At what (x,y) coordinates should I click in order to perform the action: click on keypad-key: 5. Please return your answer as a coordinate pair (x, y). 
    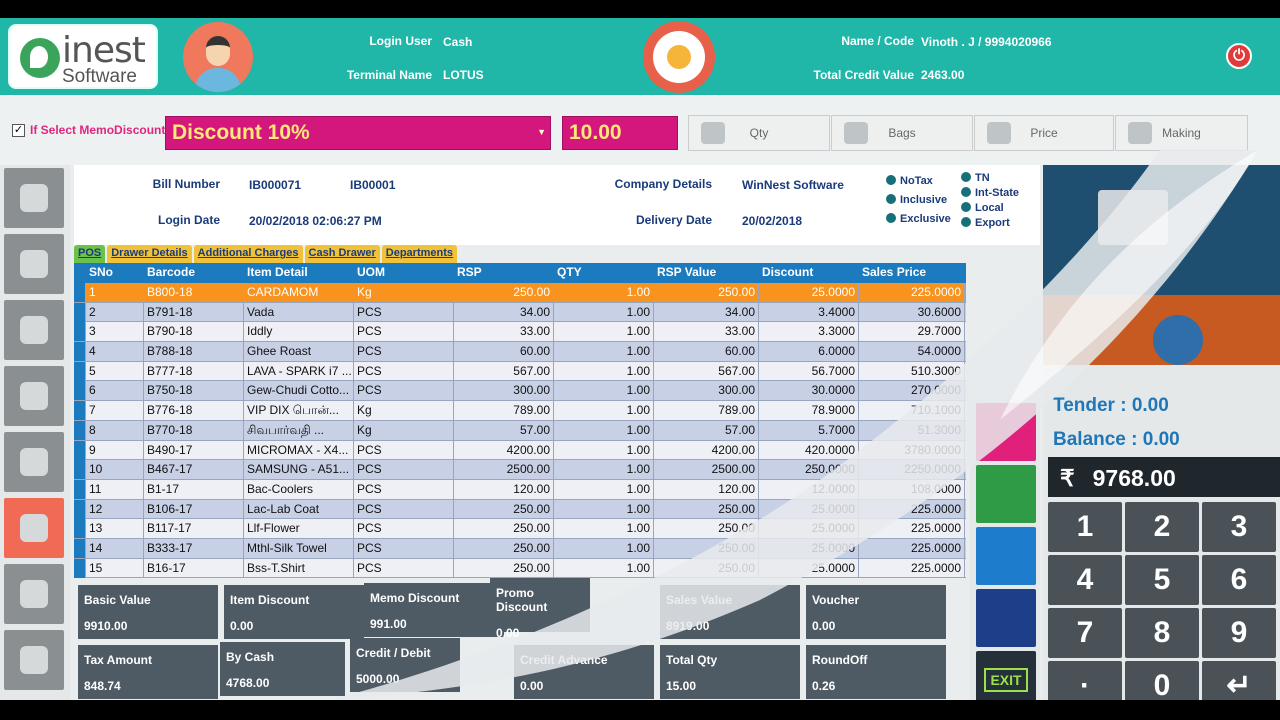
    Looking at the image, I should click on (1162, 580).